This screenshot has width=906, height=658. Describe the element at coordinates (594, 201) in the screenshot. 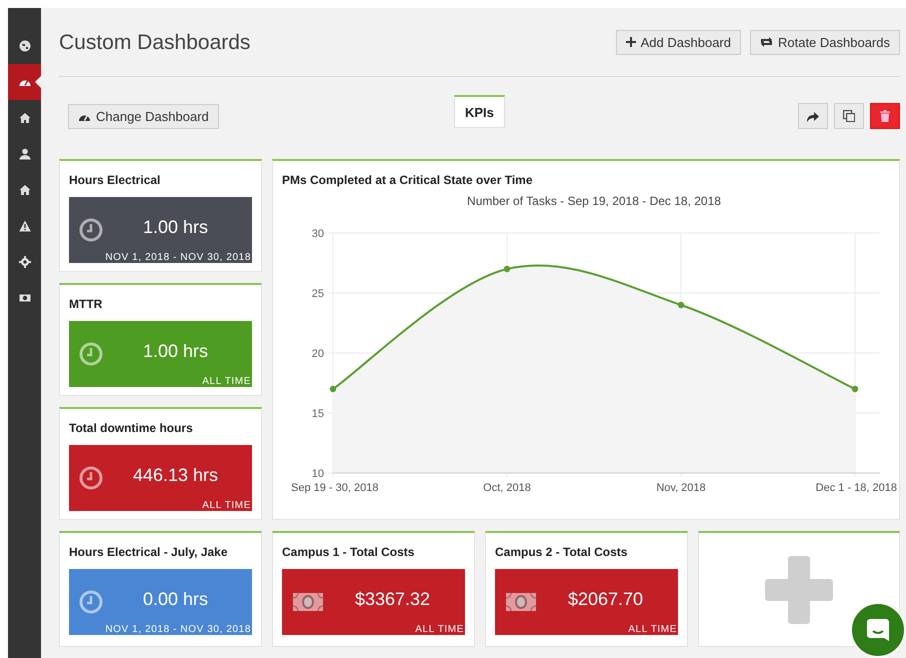

I see `chart-title: Number of Tasks - Sep 19, 2018 - Dec 18, 2018` at that location.